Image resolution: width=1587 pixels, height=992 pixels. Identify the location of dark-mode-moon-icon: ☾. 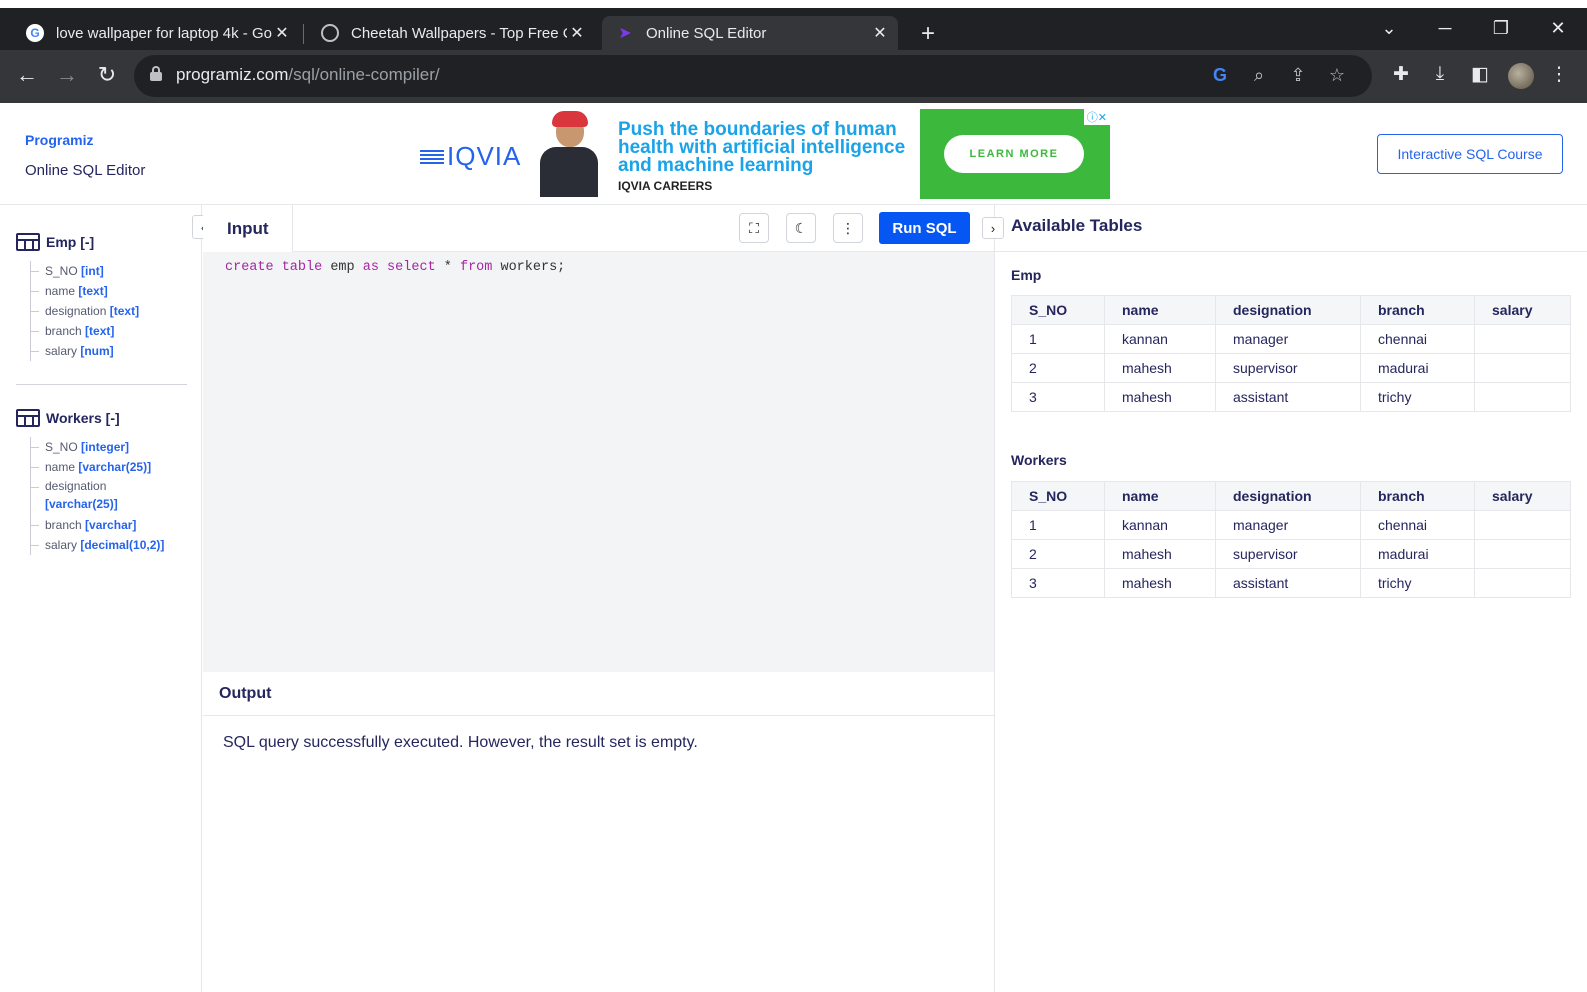
(801, 228).